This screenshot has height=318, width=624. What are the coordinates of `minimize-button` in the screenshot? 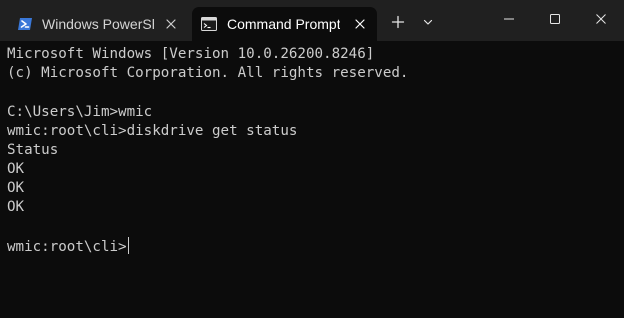 It's located at (509, 19).